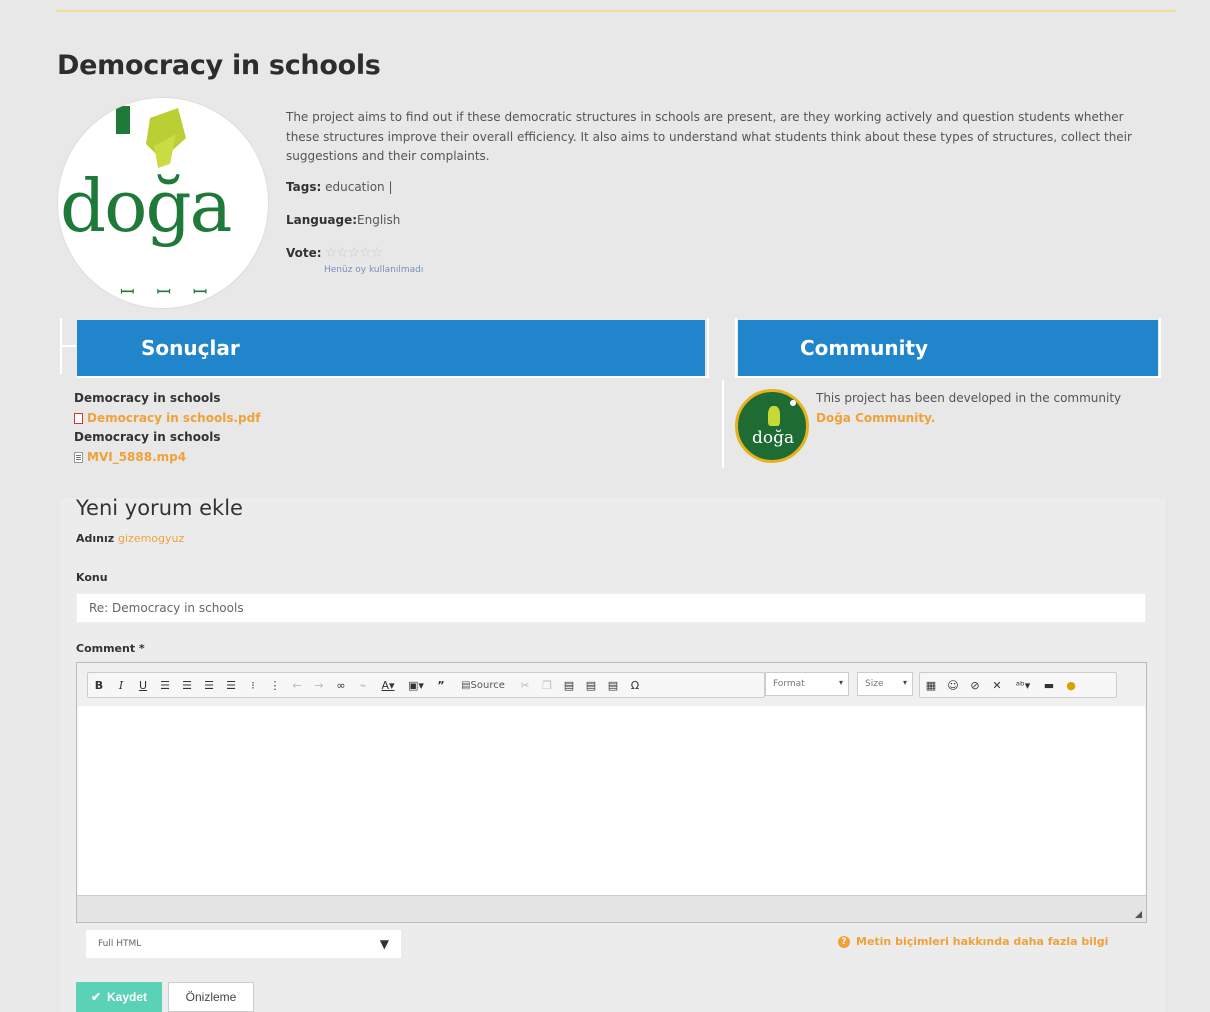 This screenshot has height=1012, width=1210. Describe the element at coordinates (96, 997) in the screenshot. I see `check-icon: ✔` at that location.